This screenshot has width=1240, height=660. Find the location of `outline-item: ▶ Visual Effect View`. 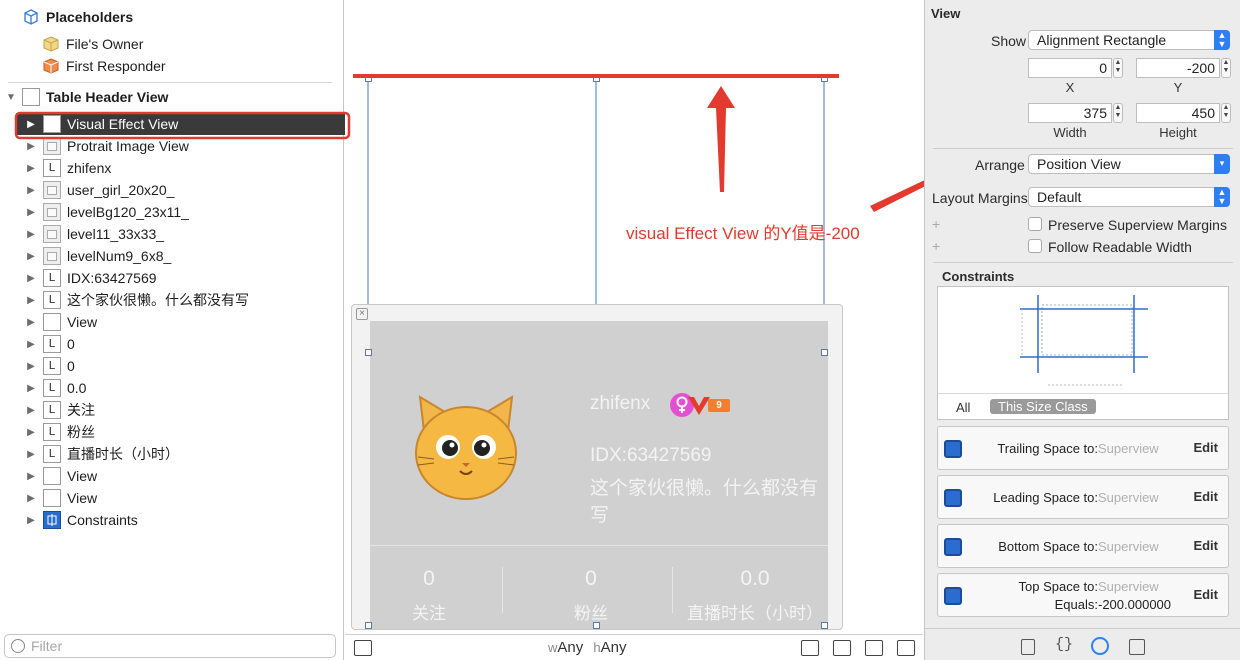

outline-item: ▶ Visual Effect View is located at coordinates (182, 124).